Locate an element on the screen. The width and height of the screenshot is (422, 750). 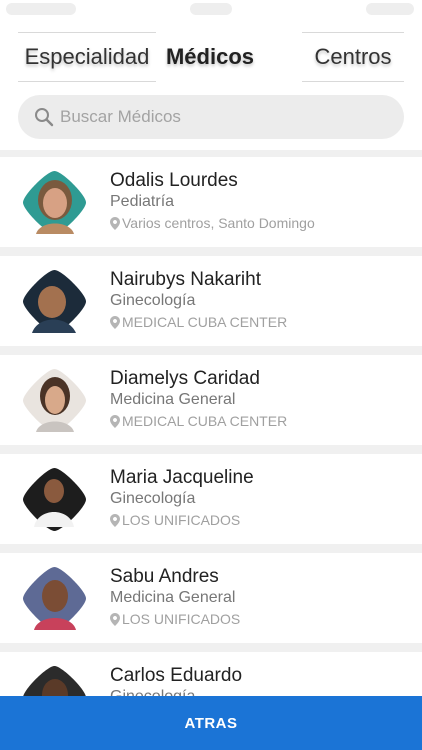
doctor-specialty: Pediatría is located at coordinates (142, 201).